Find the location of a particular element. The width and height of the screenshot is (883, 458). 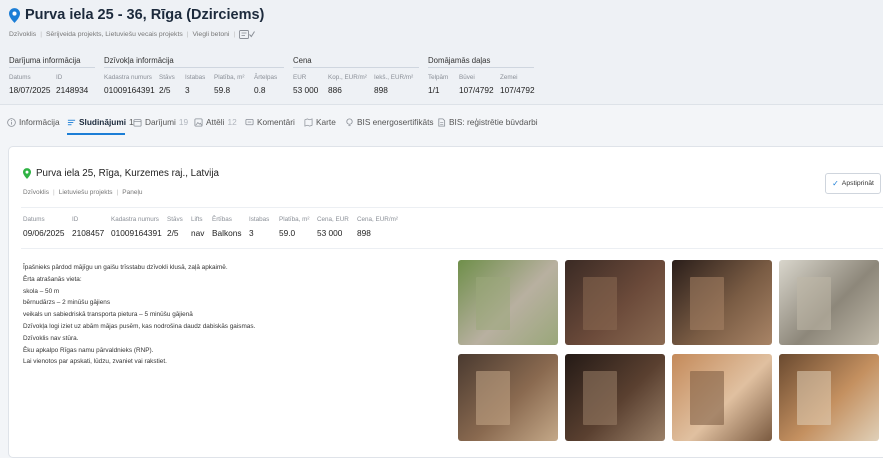

tab-bis-works: BIS: reģistrētie būvdarbi is located at coordinates (487, 122).